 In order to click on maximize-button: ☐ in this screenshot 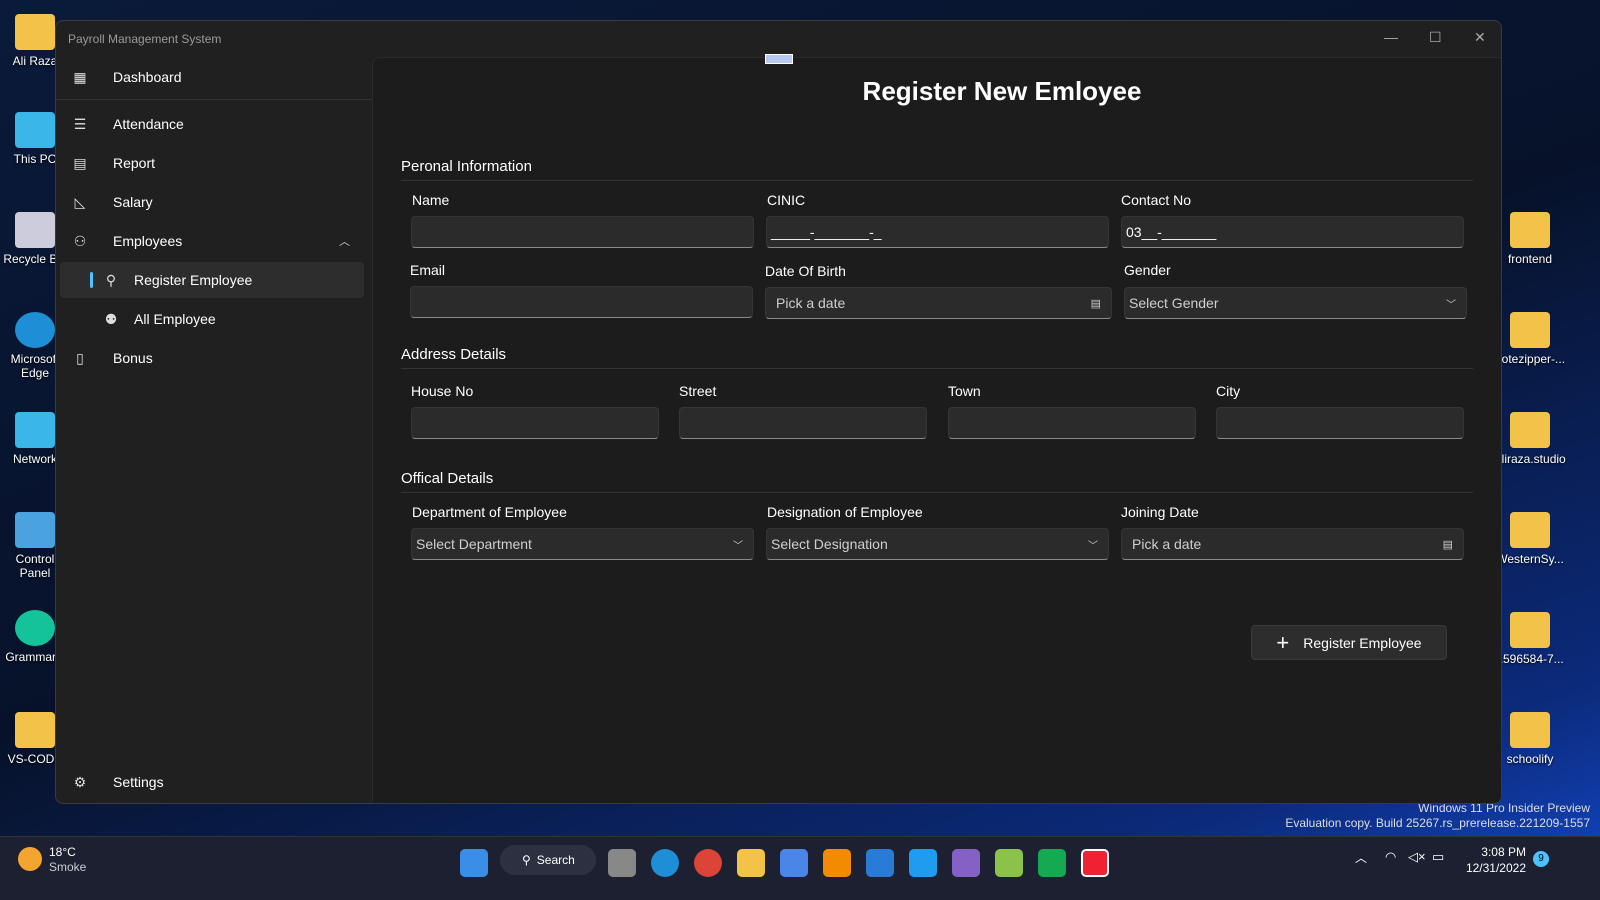, I will do `click(1435, 37)`.